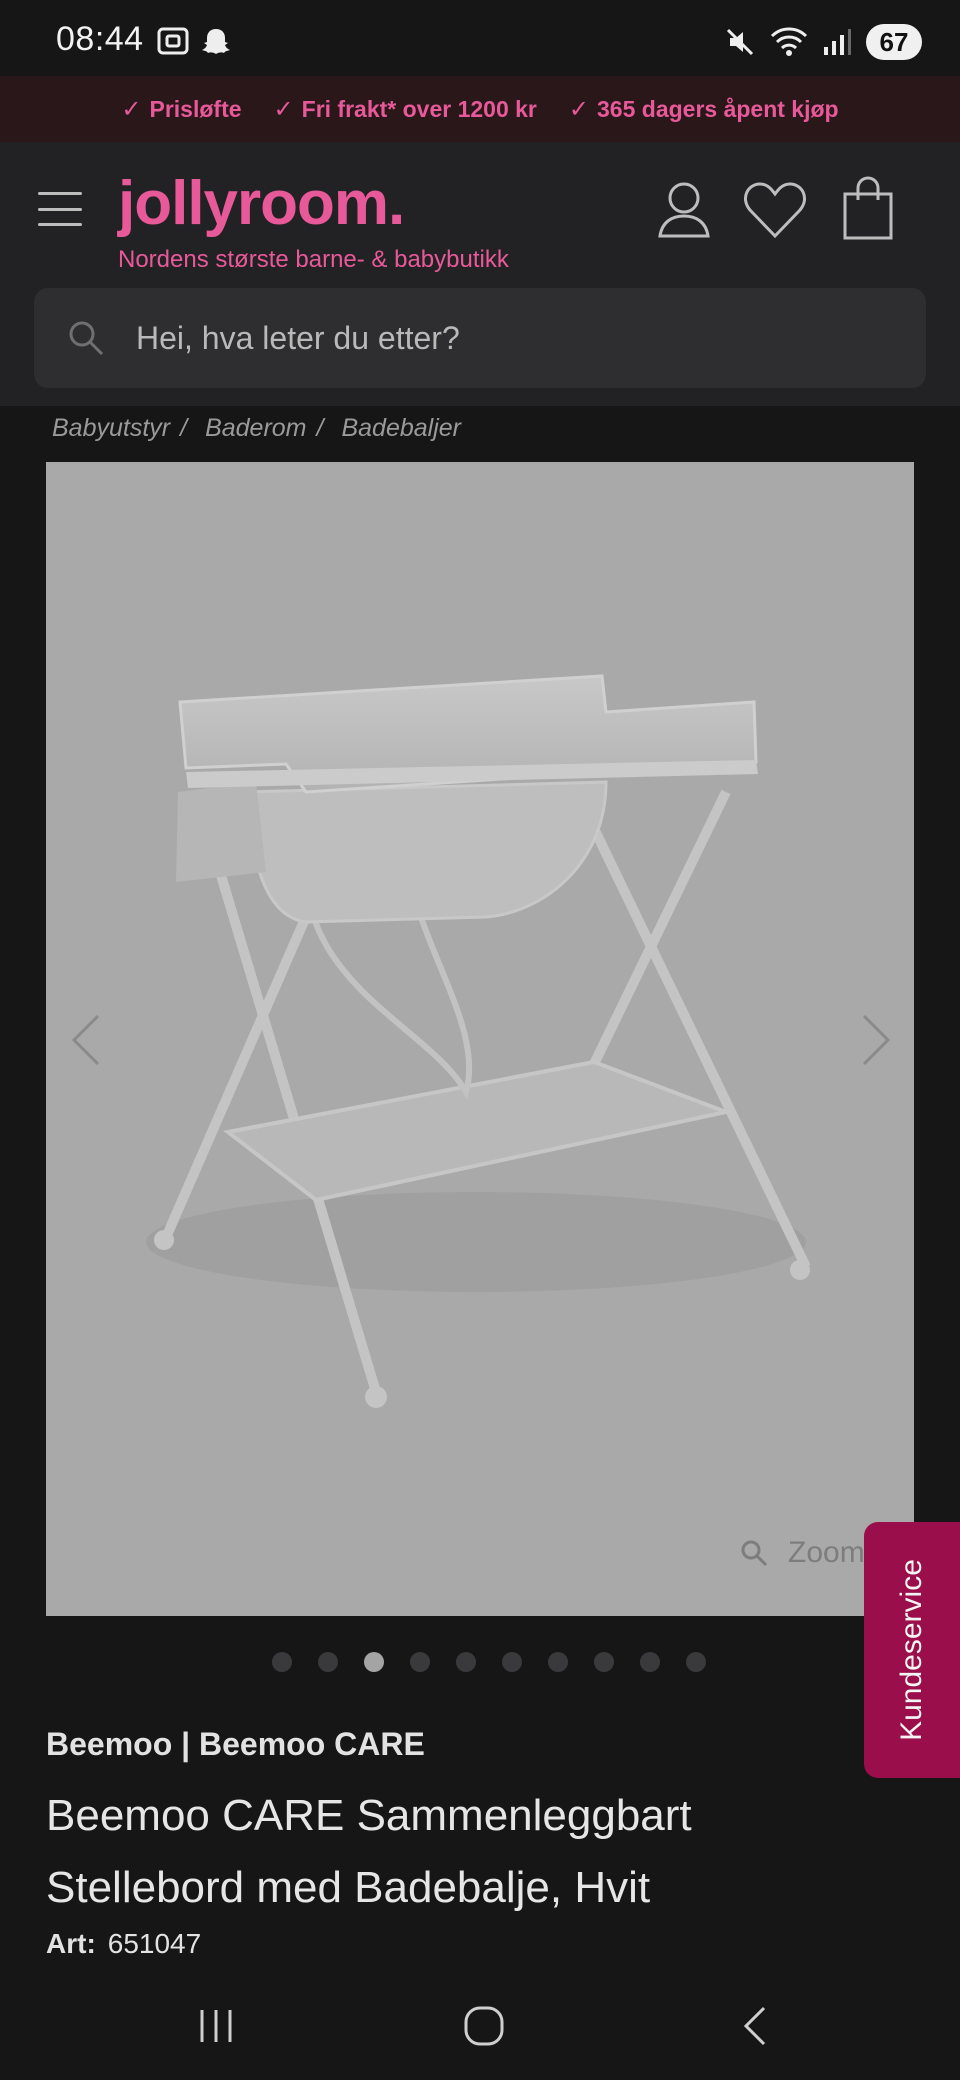 The width and height of the screenshot is (960, 2080). Describe the element at coordinates (195, 108) in the screenshot. I see `promo-label: Prisløfte` at that location.